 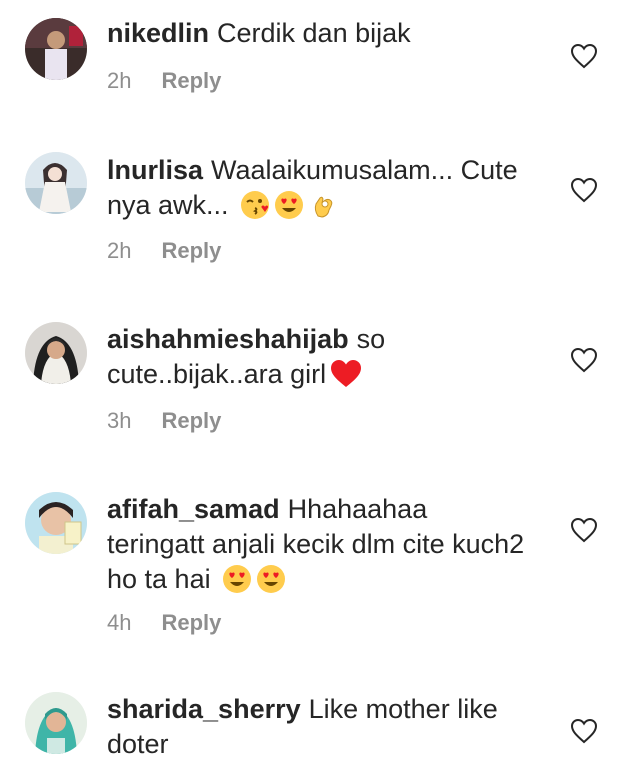 What do you see at coordinates (119, 622) in the screenshot?
I see `comment-timestamp: 4h` at bounding box center [119, 622].